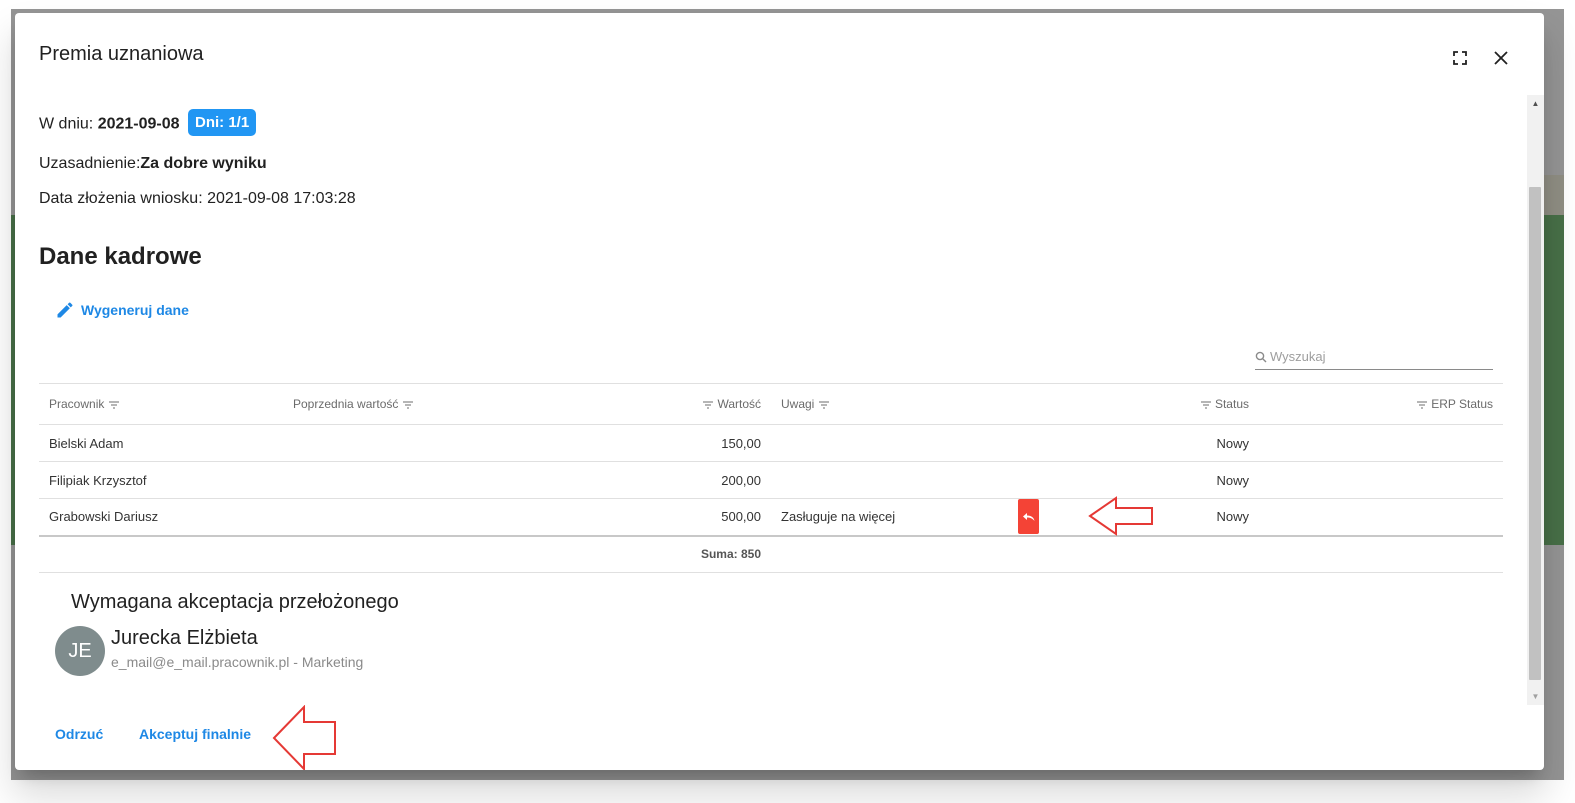 Image resolution: width=1575 pixels, height=803 pixels. Describe the element at coordinates (235, 602) in the screenshot. I see `approval-title: Wymagana akceptacja przełożonego` at that location.